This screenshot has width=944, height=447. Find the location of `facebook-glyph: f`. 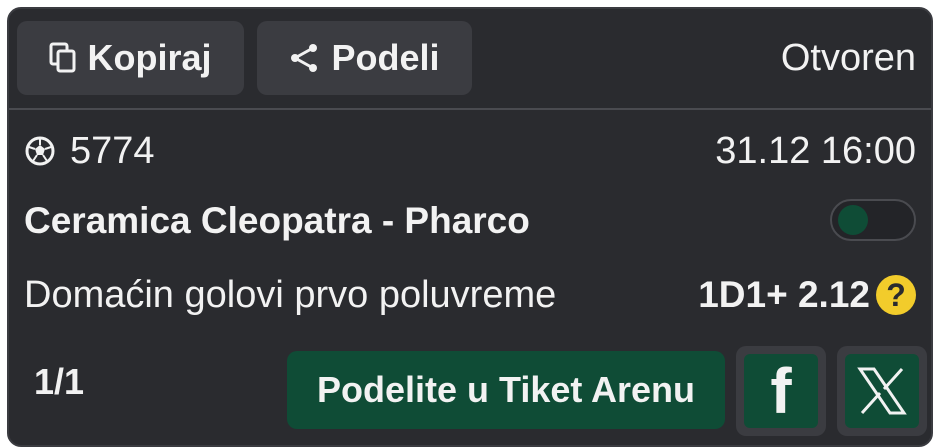

facebook-glyph: f is located at coordinates (781, 391).